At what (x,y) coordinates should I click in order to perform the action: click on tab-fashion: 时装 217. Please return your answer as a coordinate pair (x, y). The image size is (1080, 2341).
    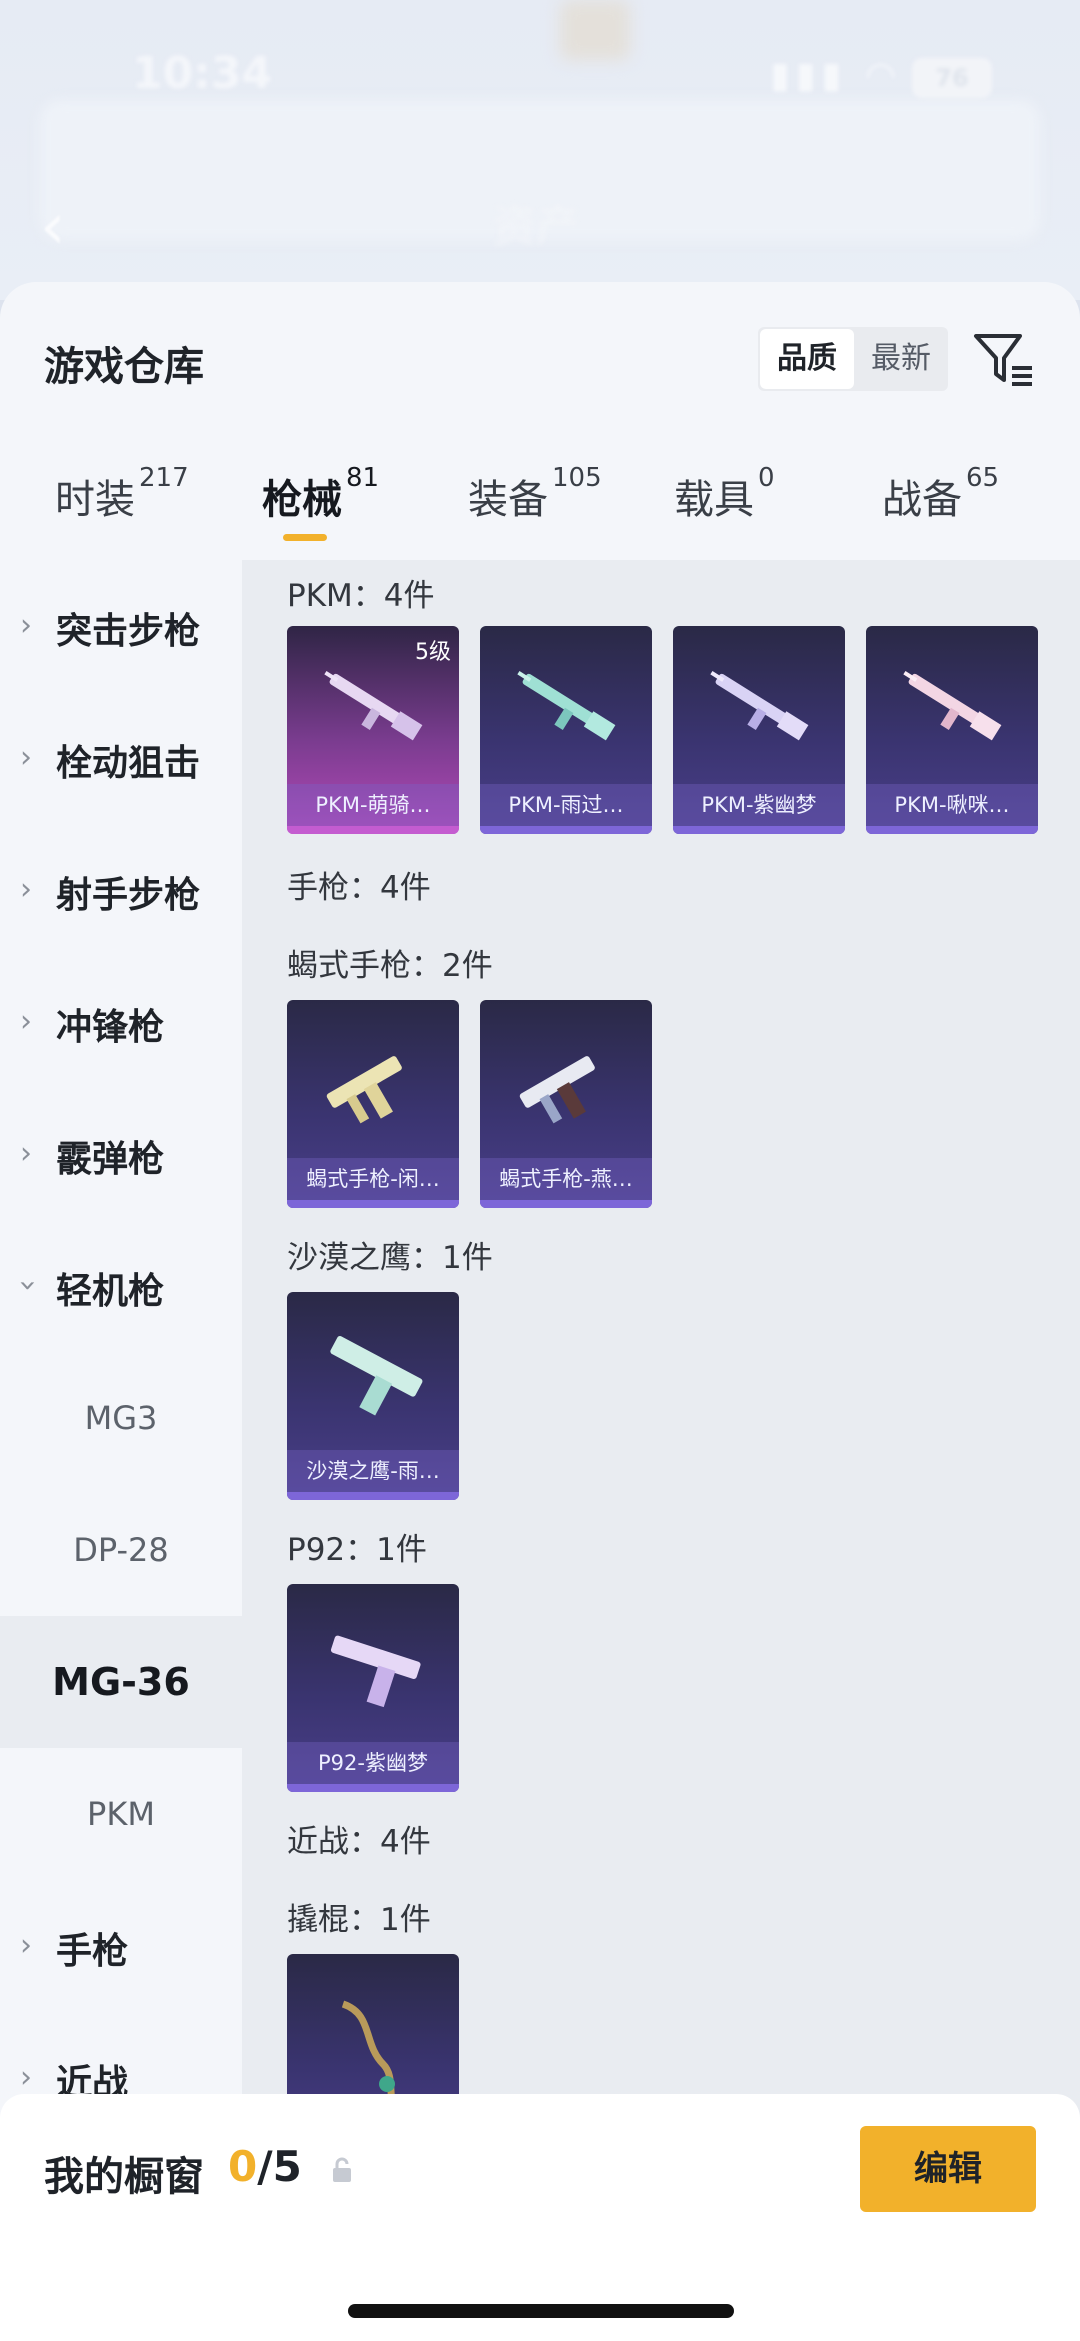
    Looking at the image, I should click on (122, 495).